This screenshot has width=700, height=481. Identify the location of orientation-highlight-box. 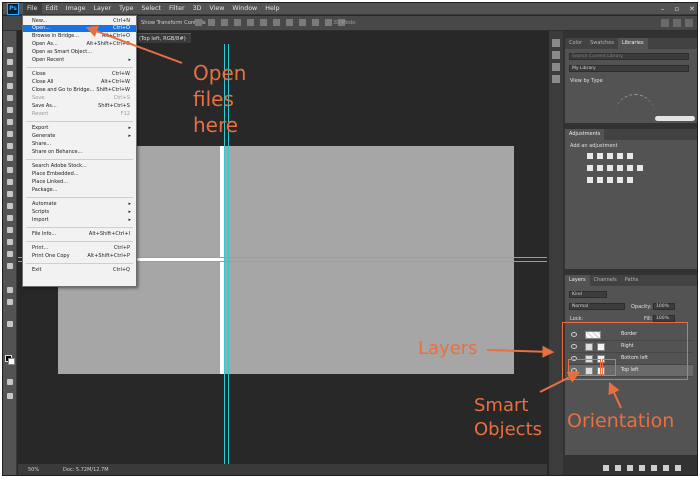
(609, 367).